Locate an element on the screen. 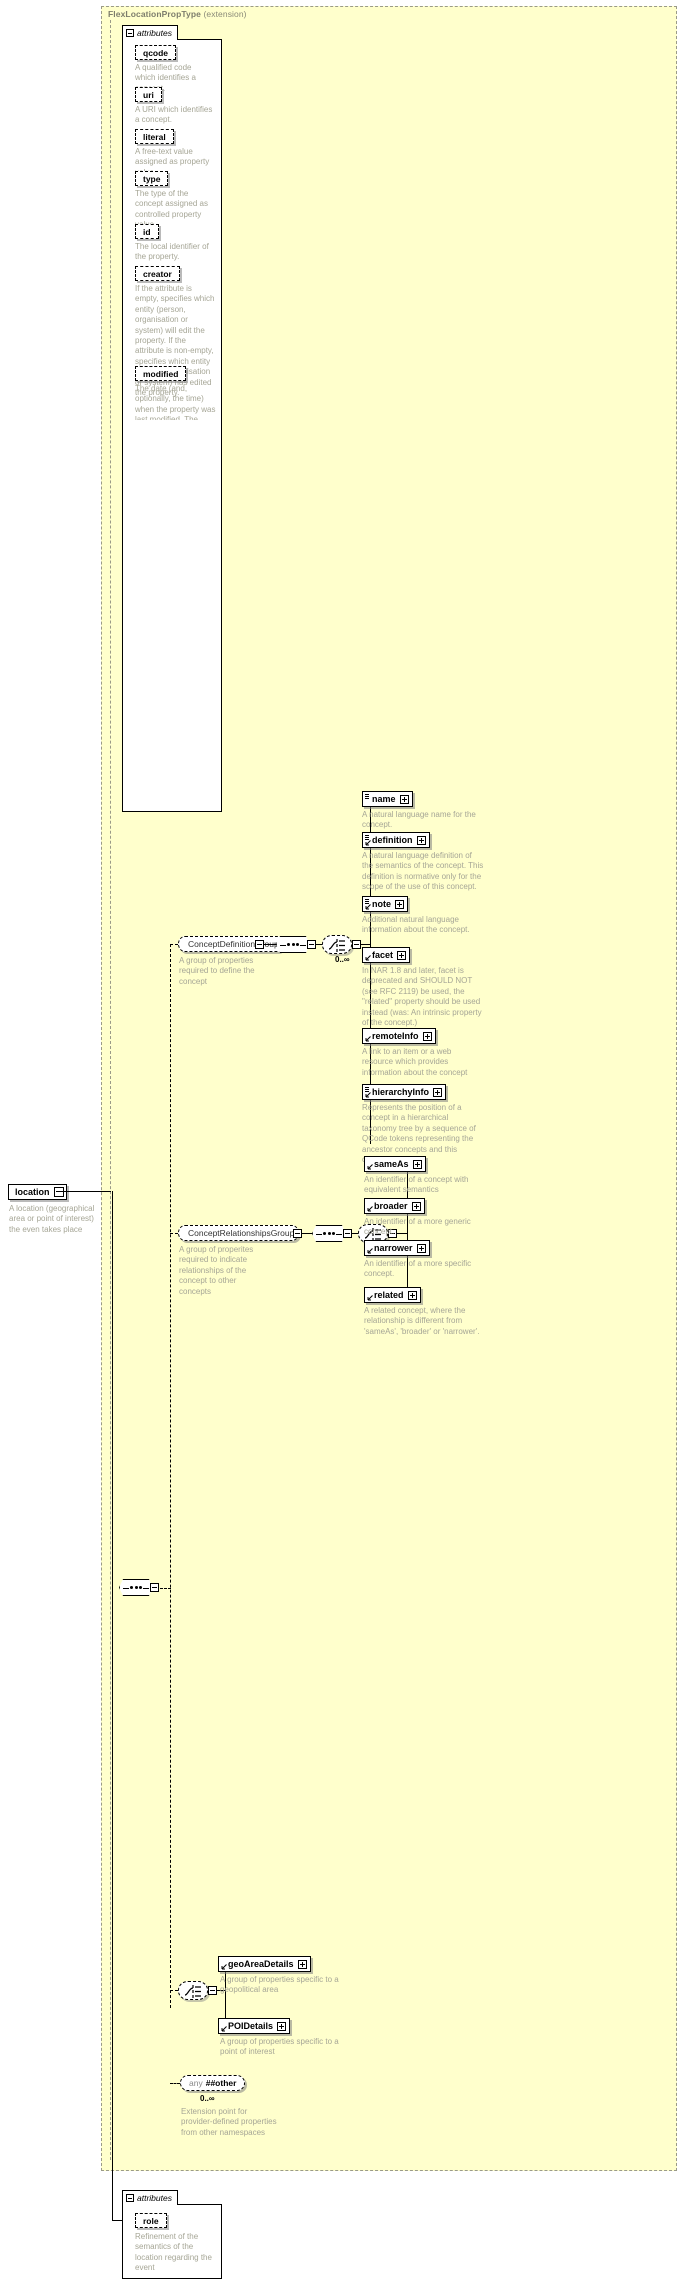 This screenshot has height=2289, width=687. attribute-role: role is located at coordinates (151, 2220).